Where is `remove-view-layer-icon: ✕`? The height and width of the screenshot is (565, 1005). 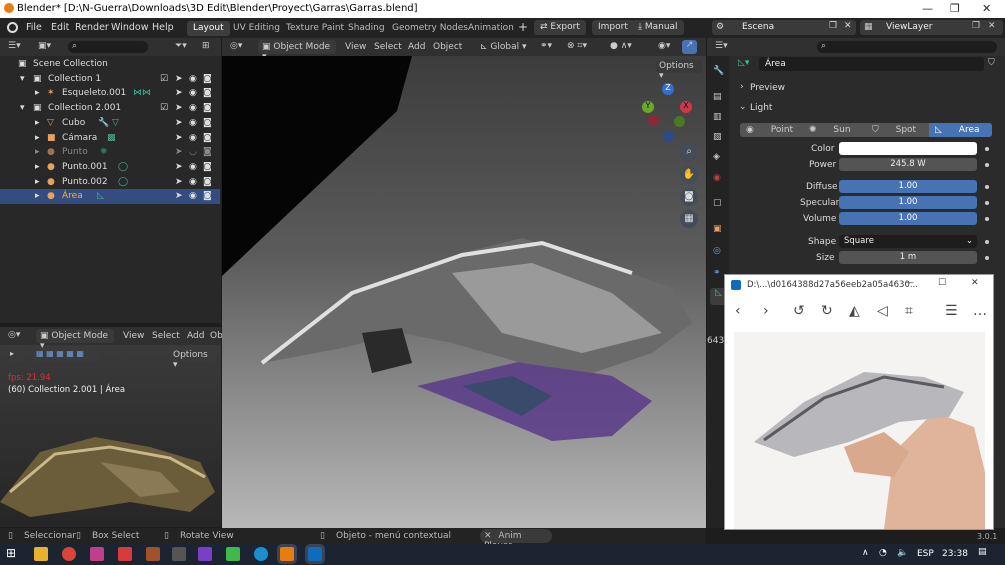
remove-view-layer-icon: ✕ is located at coordinates (992, 26).